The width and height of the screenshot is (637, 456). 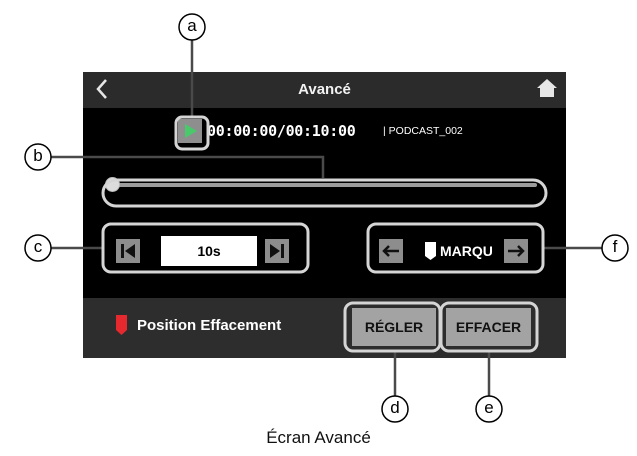 I want to click on erase-marker-icon, so click(x=121, y=325).